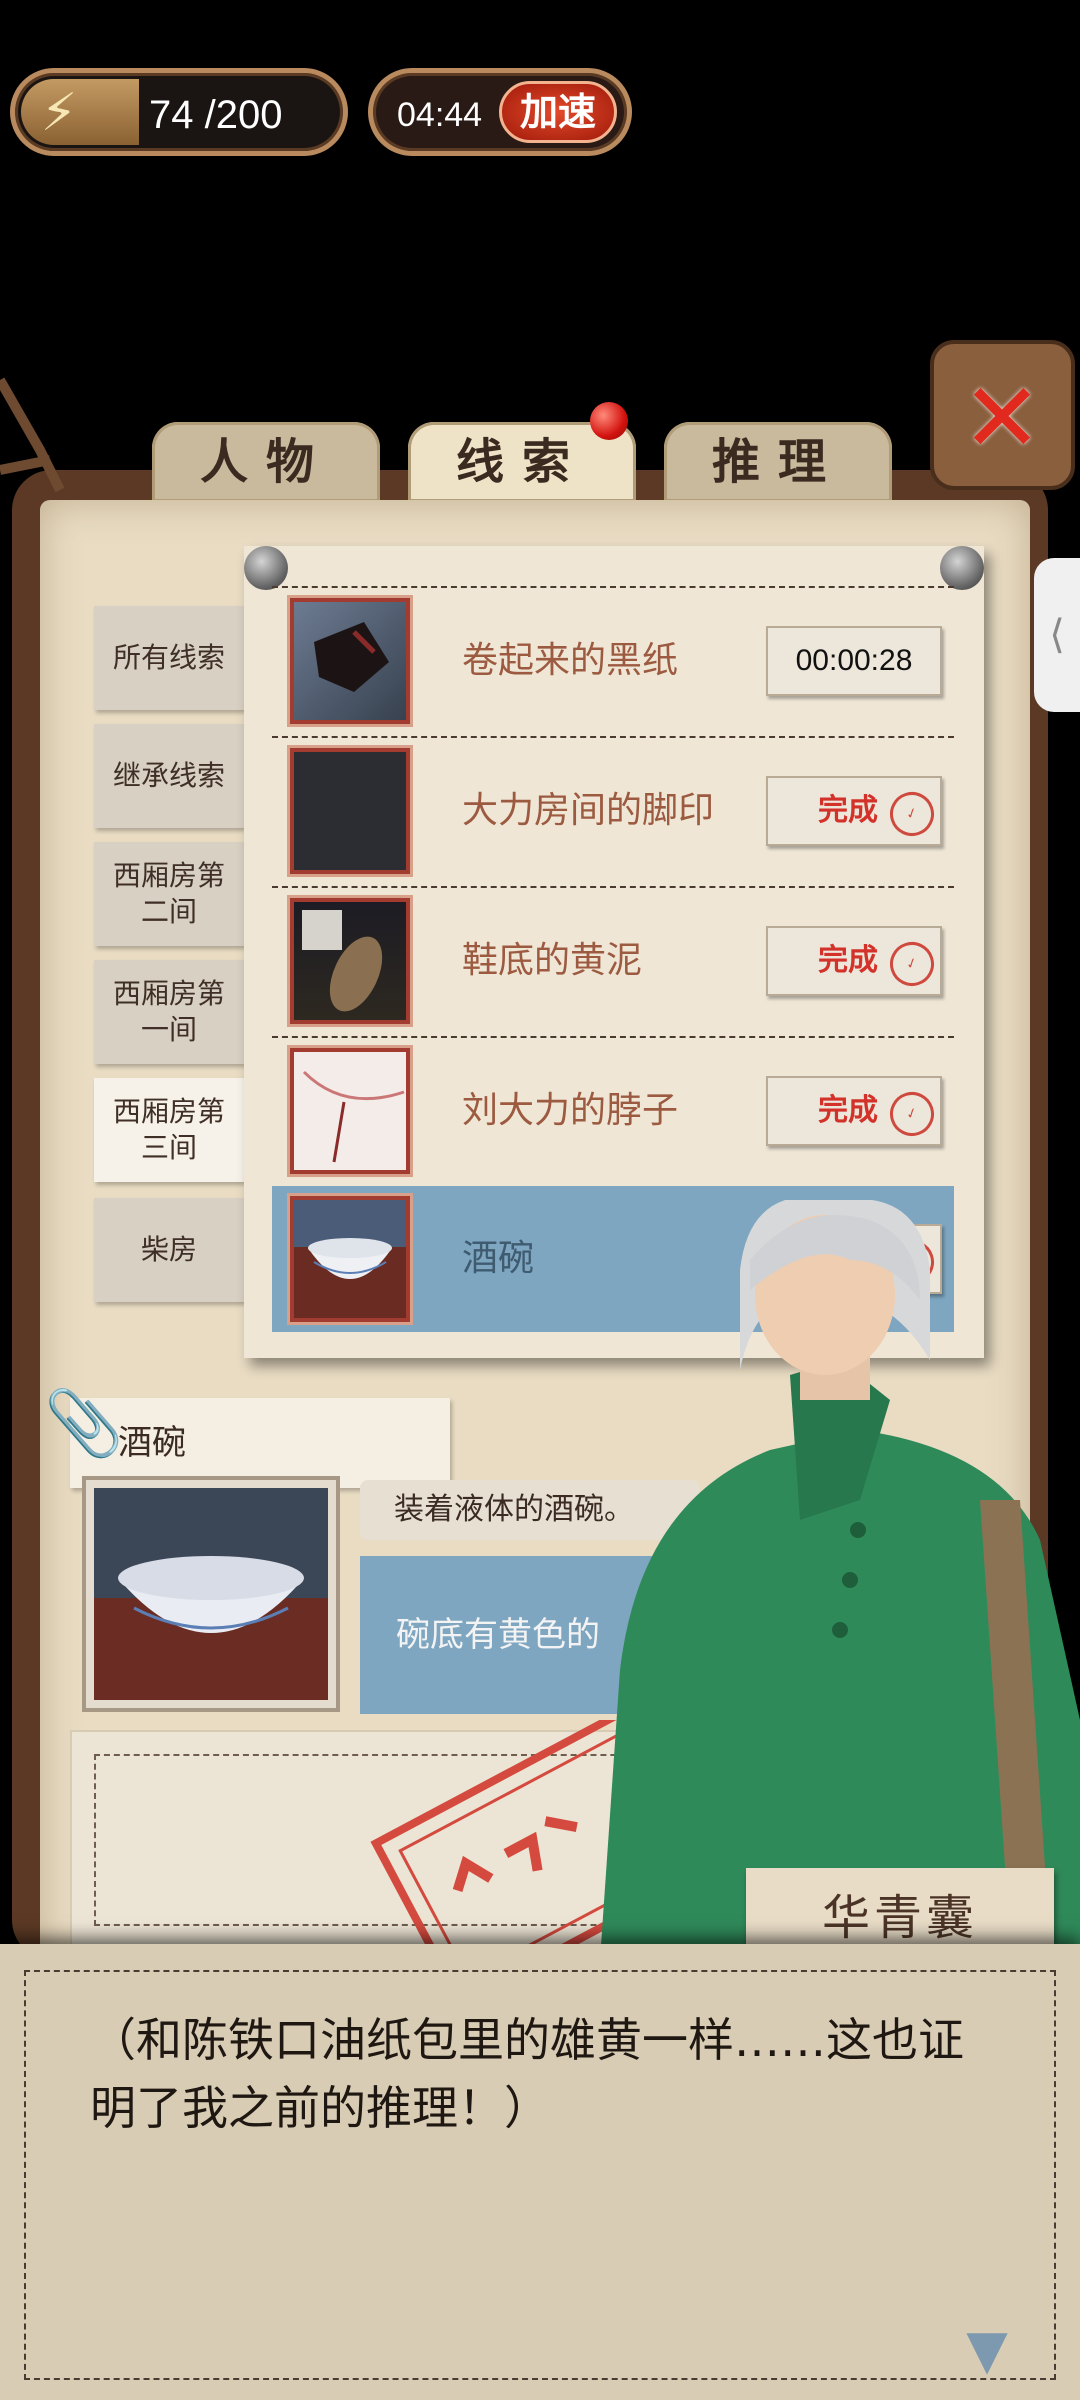 Image resolution: width=1080 pixels, height=2400 pixels. Describe the element at coordinates (216, 115) in the screenshot. I see `energy-count: 74 /200` at that location.